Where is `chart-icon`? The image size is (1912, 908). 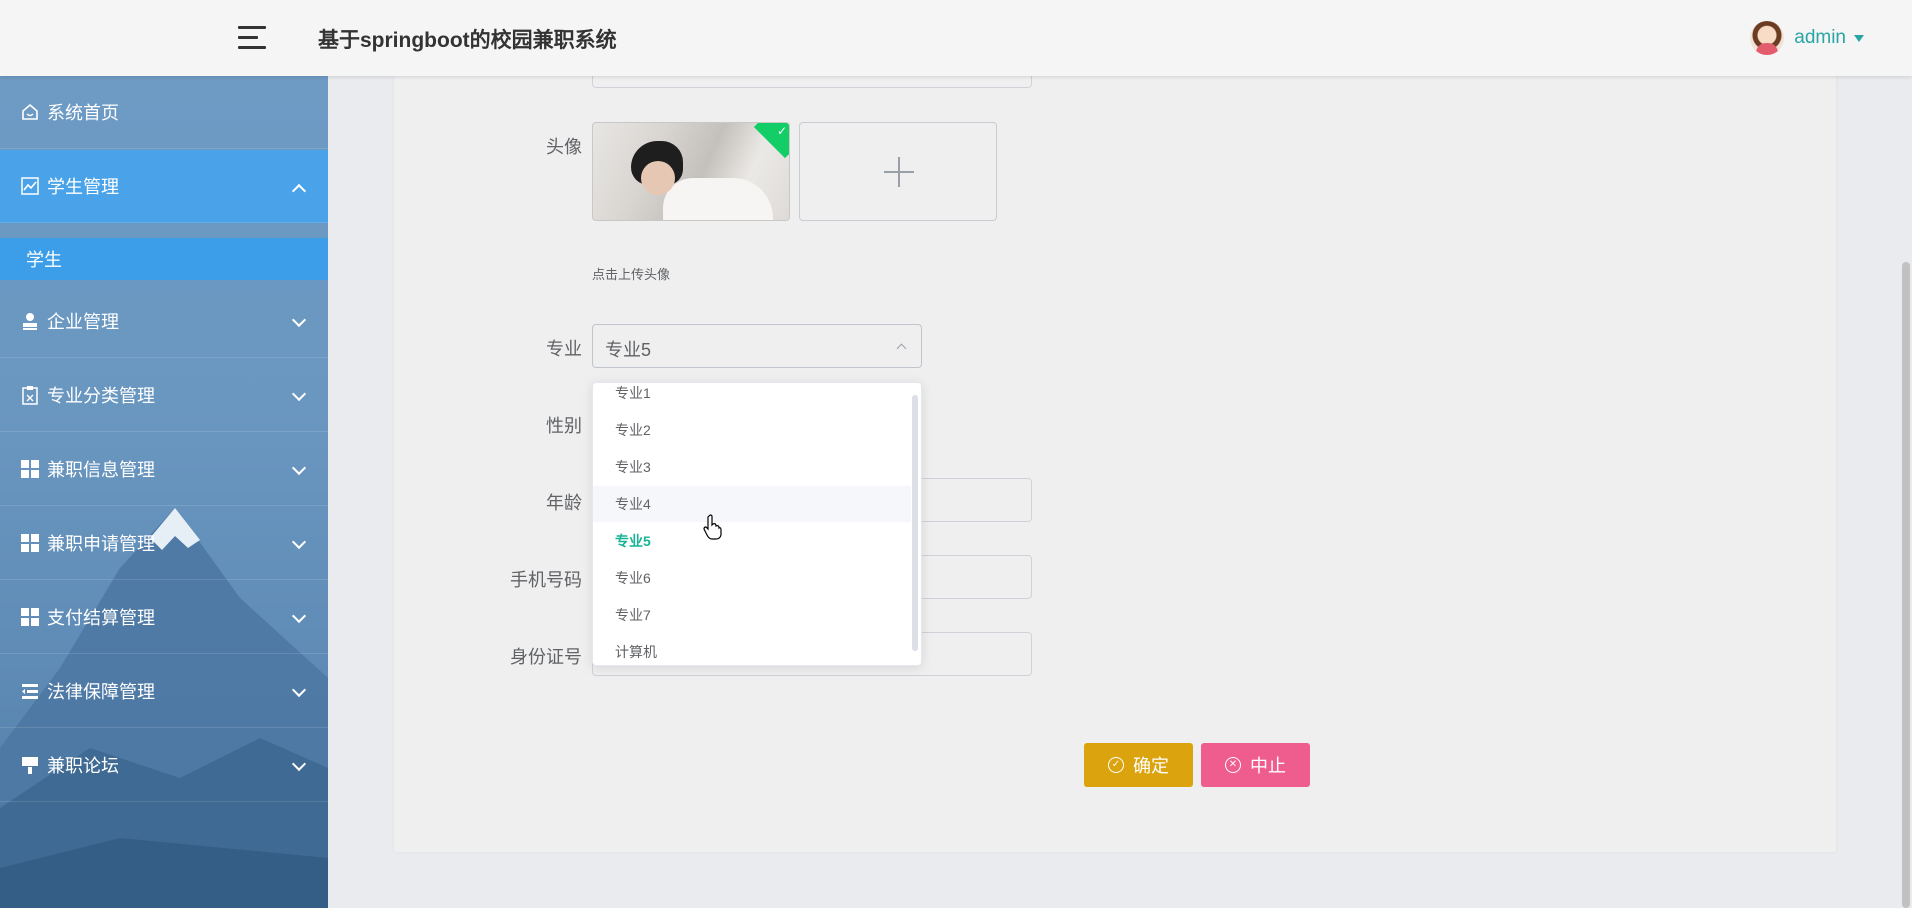 chart-icon is located at coordinates (30, 186).